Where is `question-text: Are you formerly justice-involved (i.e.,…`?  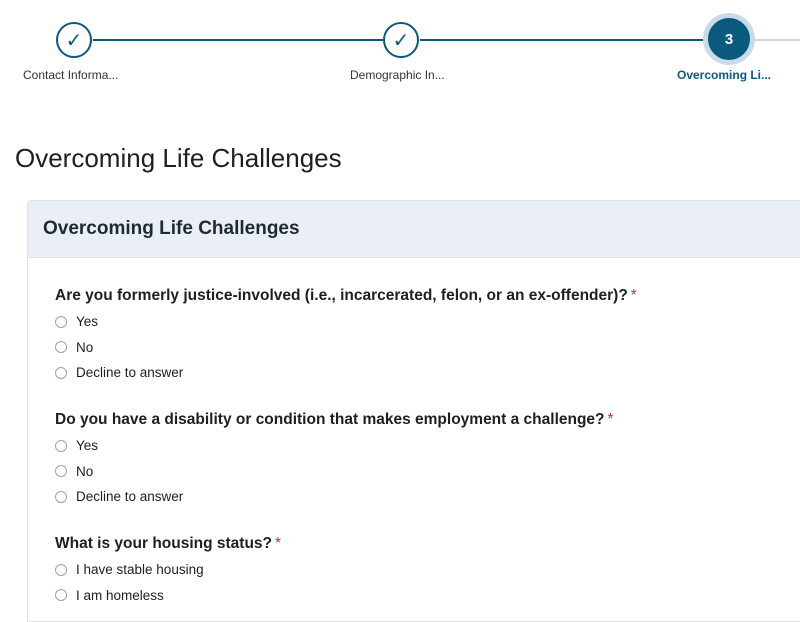
question-text: Are you formerly justice-involved (i.e.,… is located at coordinates (341, 295).